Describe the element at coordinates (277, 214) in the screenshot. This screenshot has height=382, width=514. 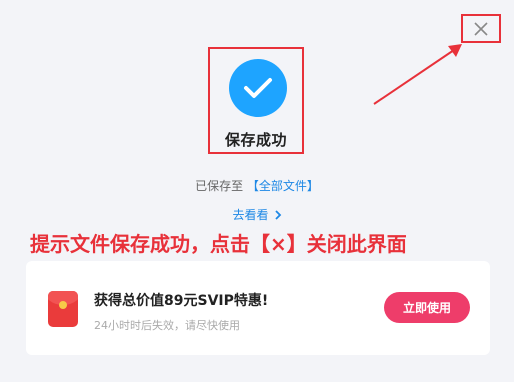
I see `chevron-right-icon` at that location.